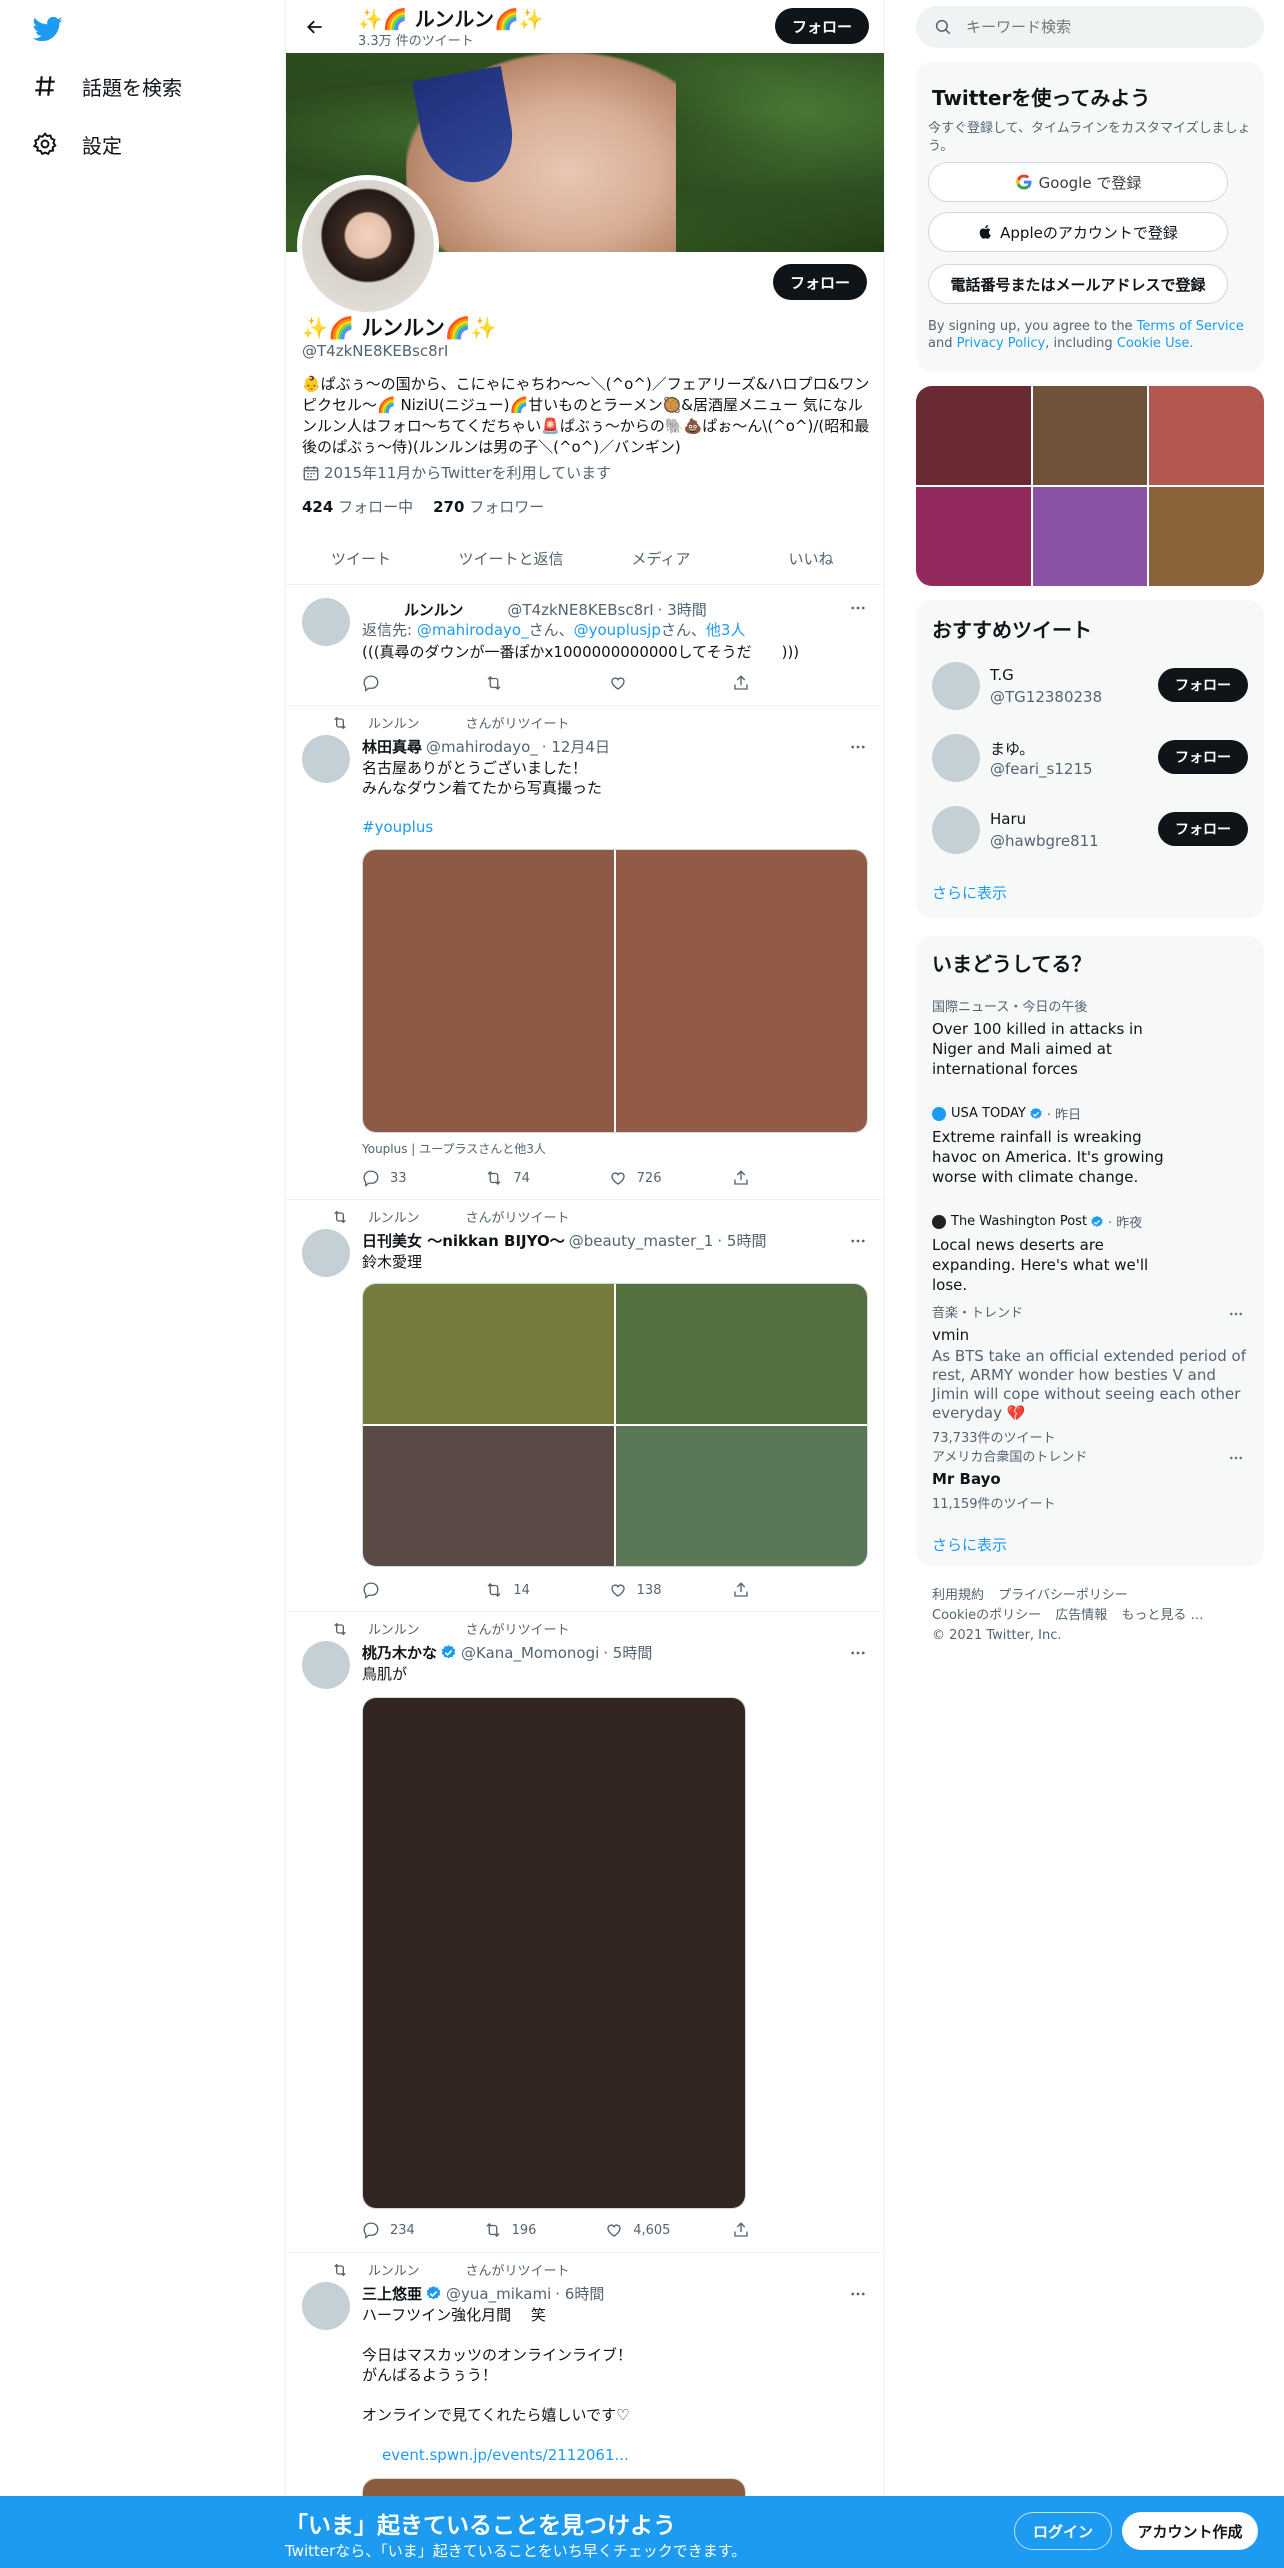  I want to click on footer-terms-link: 利用規約, so click(958, 1595).